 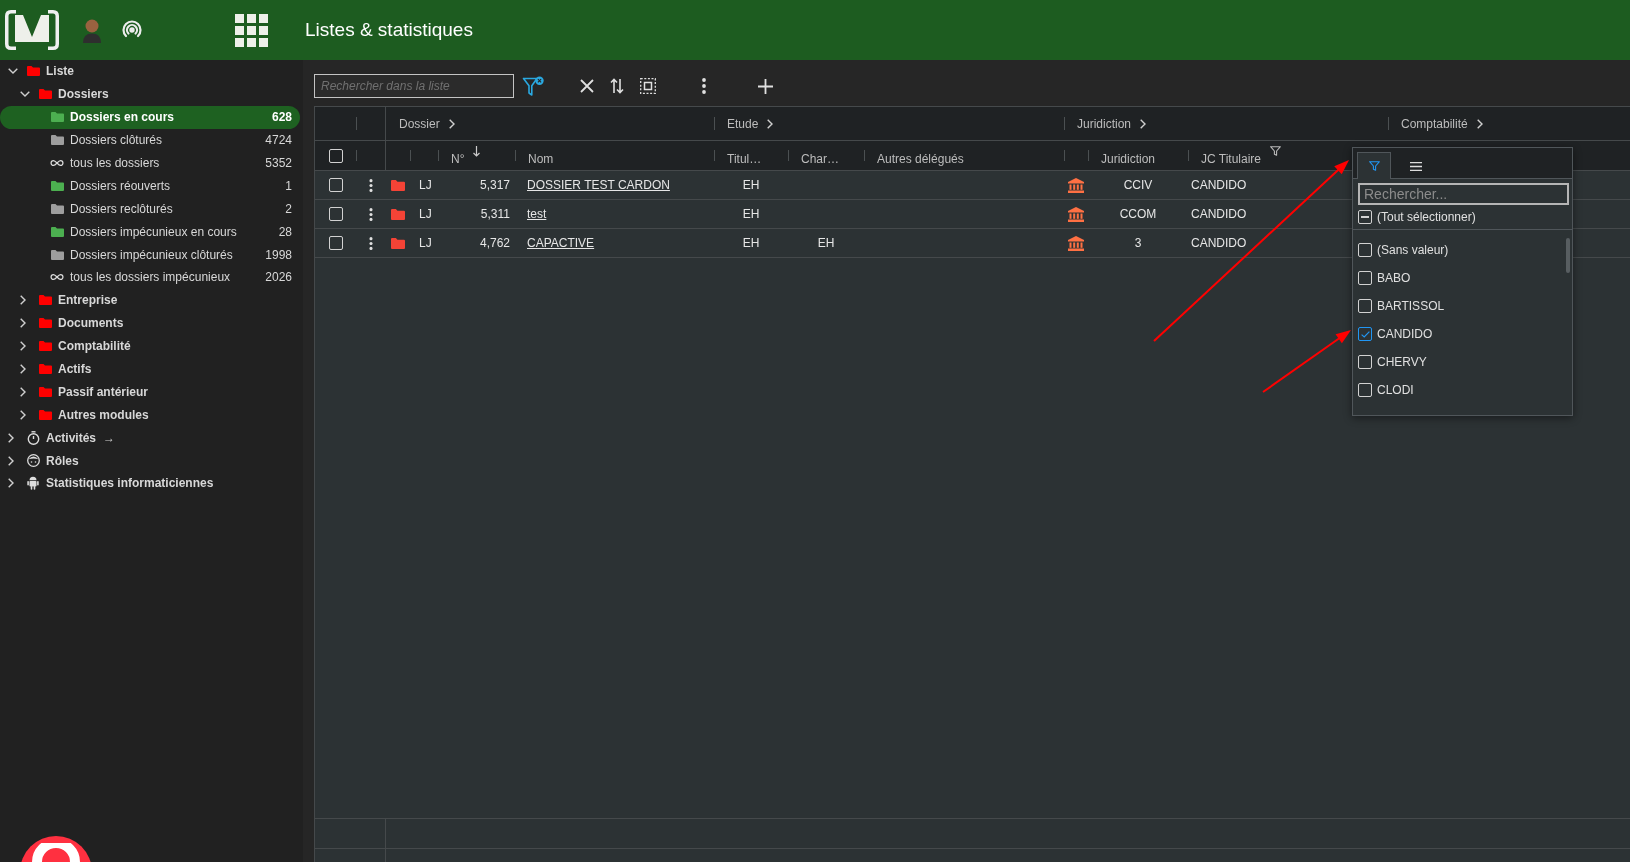 What do you see at coordinates (150, 254) in the screenshot?
I see `tree-item: Dossiers impécunieux clôturés 1998` at bounding box center [150, 254].